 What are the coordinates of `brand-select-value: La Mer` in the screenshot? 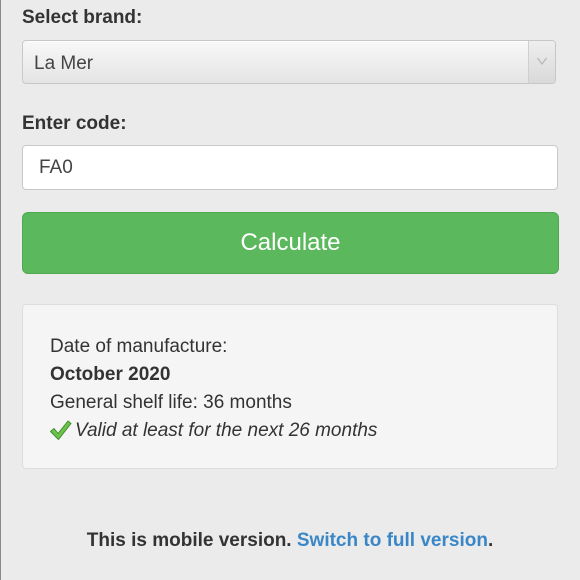 It's located at (64, 63).